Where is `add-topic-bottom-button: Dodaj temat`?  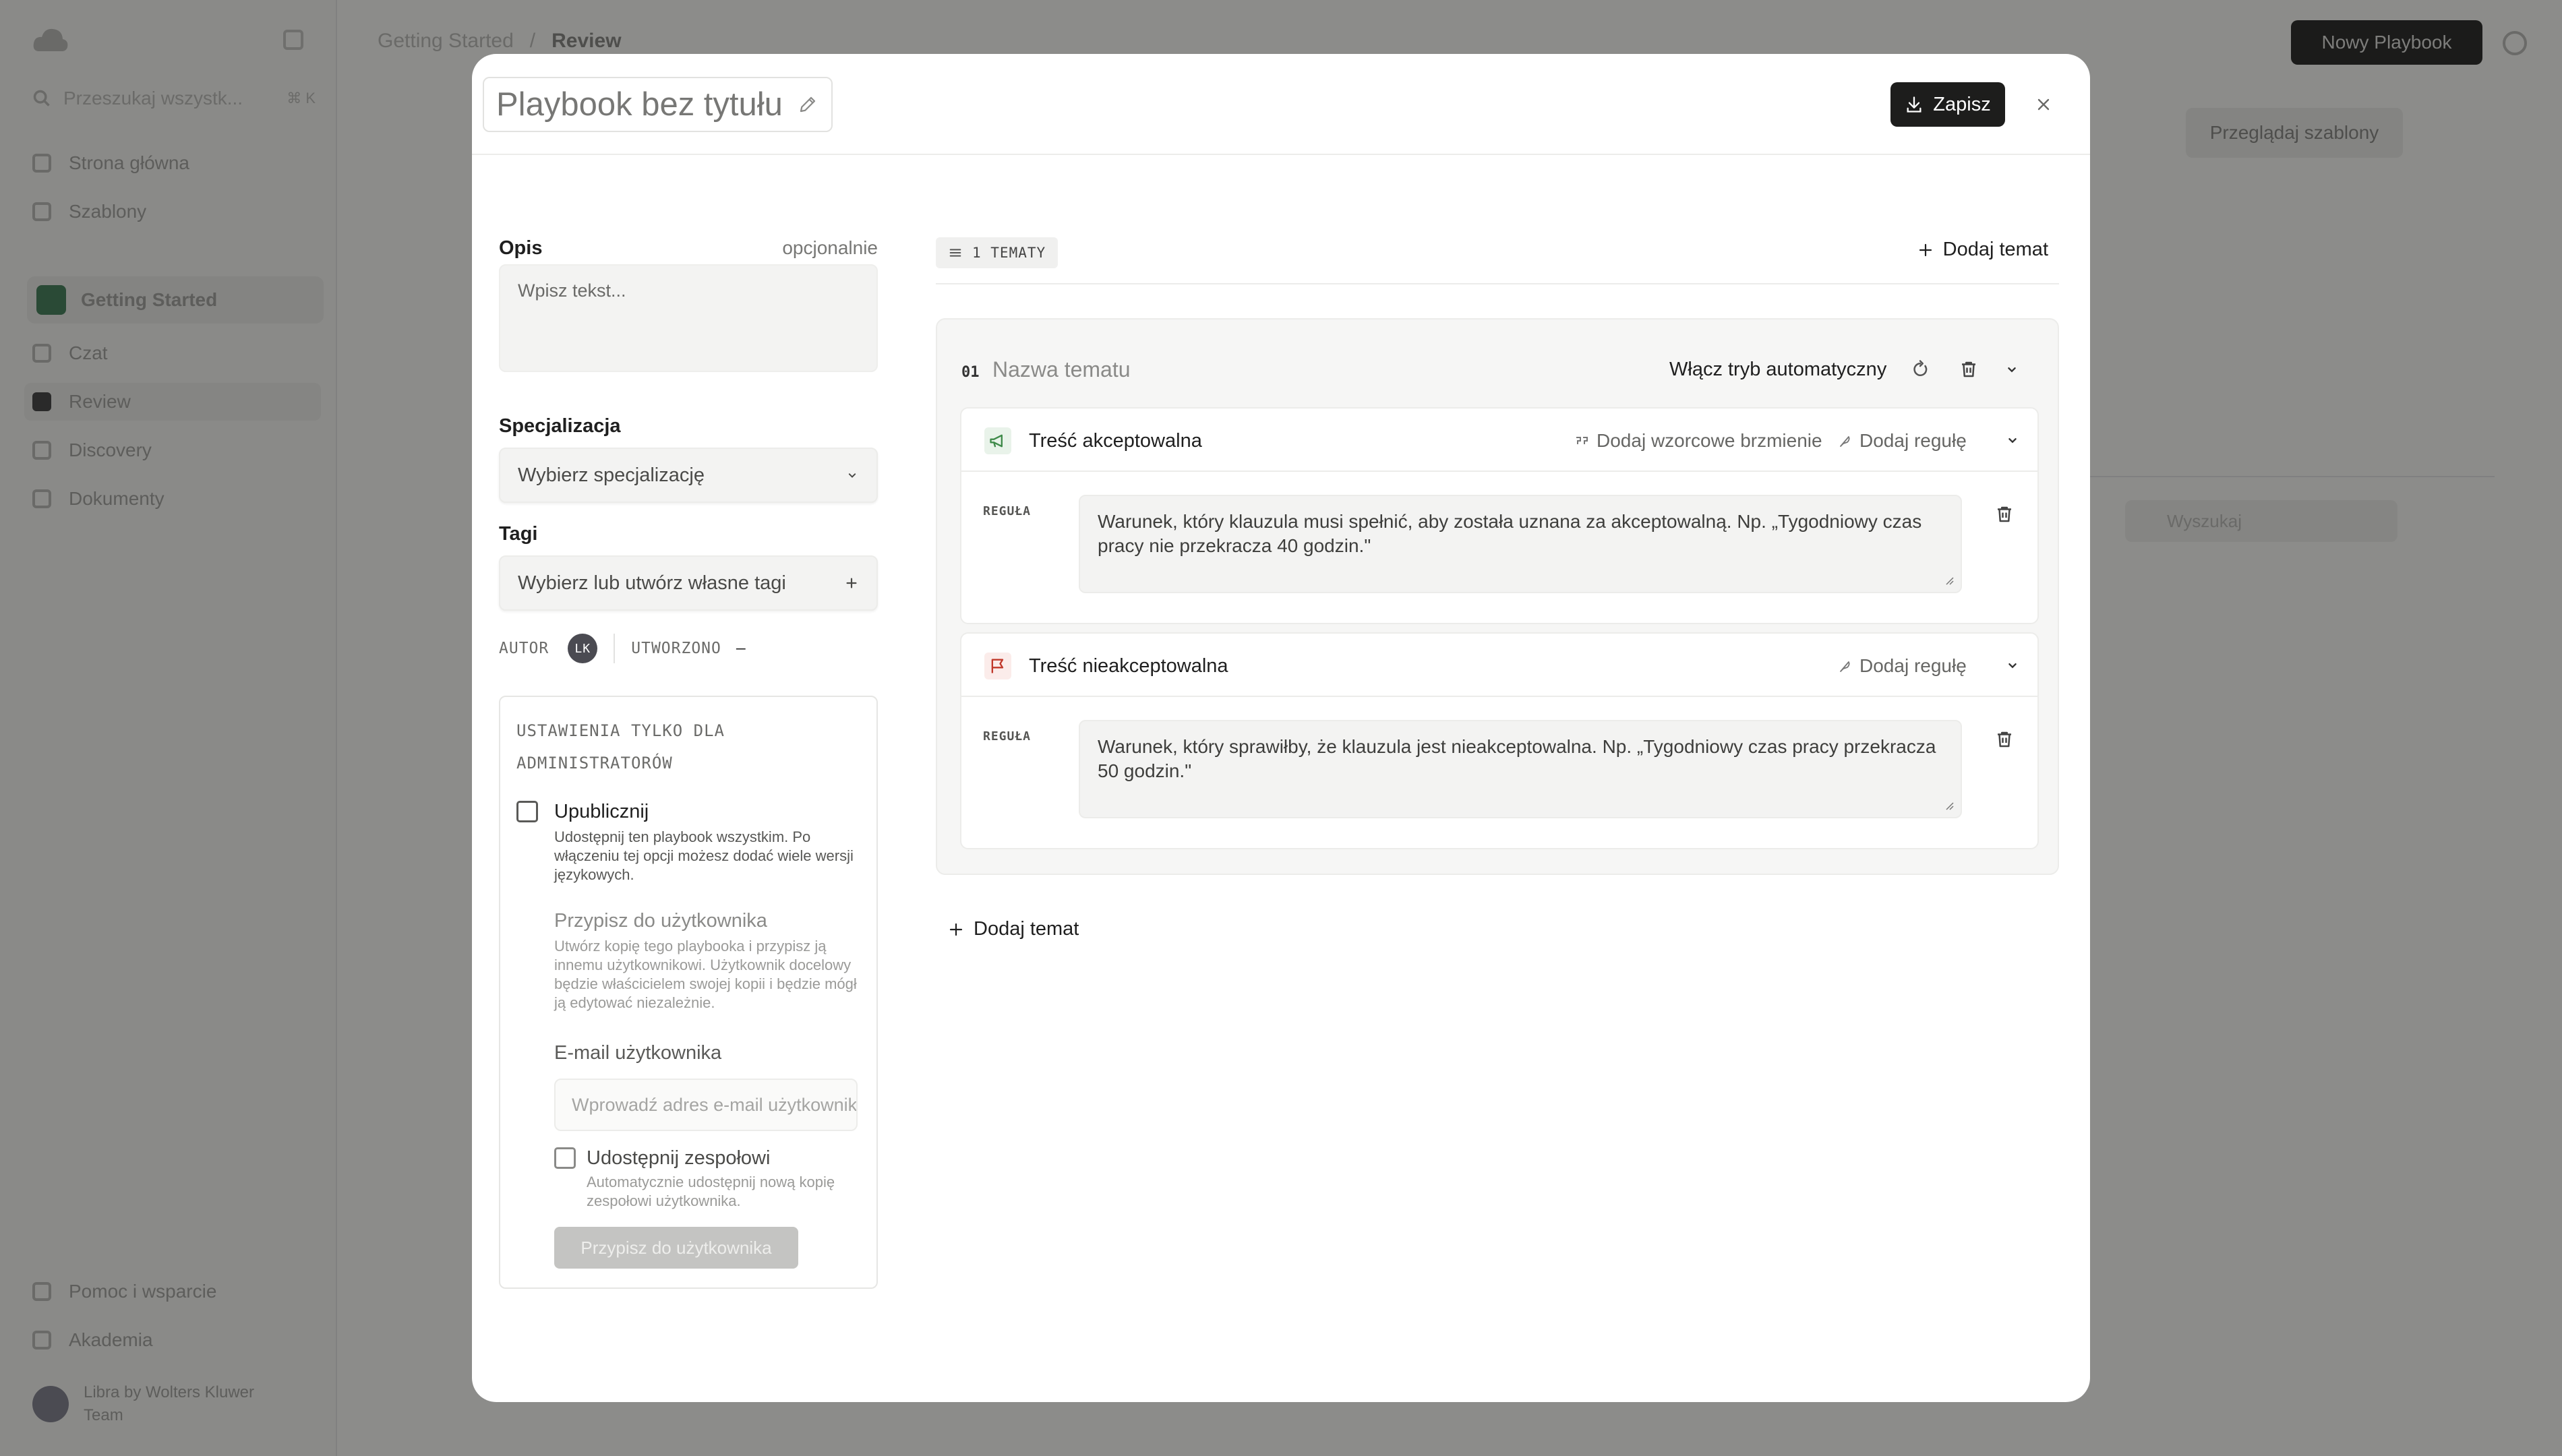 add-topic-bottom-button: Dodaj temat is located at coordinates (1013, 929).